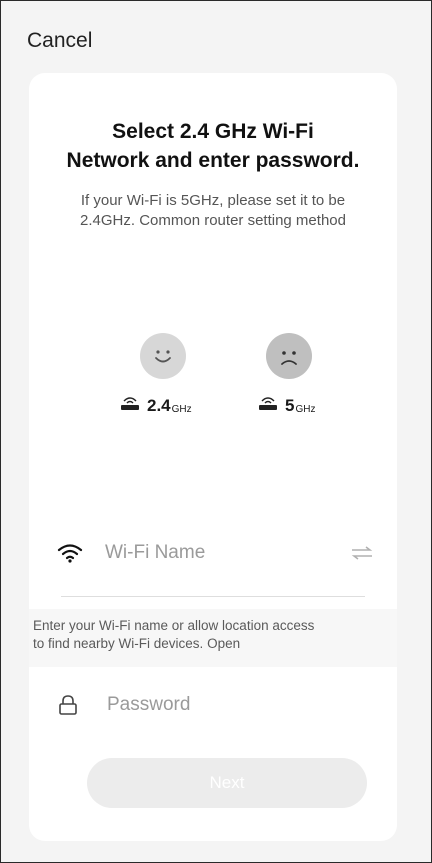 This screenshot has height=863, width=432. What do you see at coordinates (71, 705) in the screenshot?
I see `lock-icon` at bounding box center [71, 705].